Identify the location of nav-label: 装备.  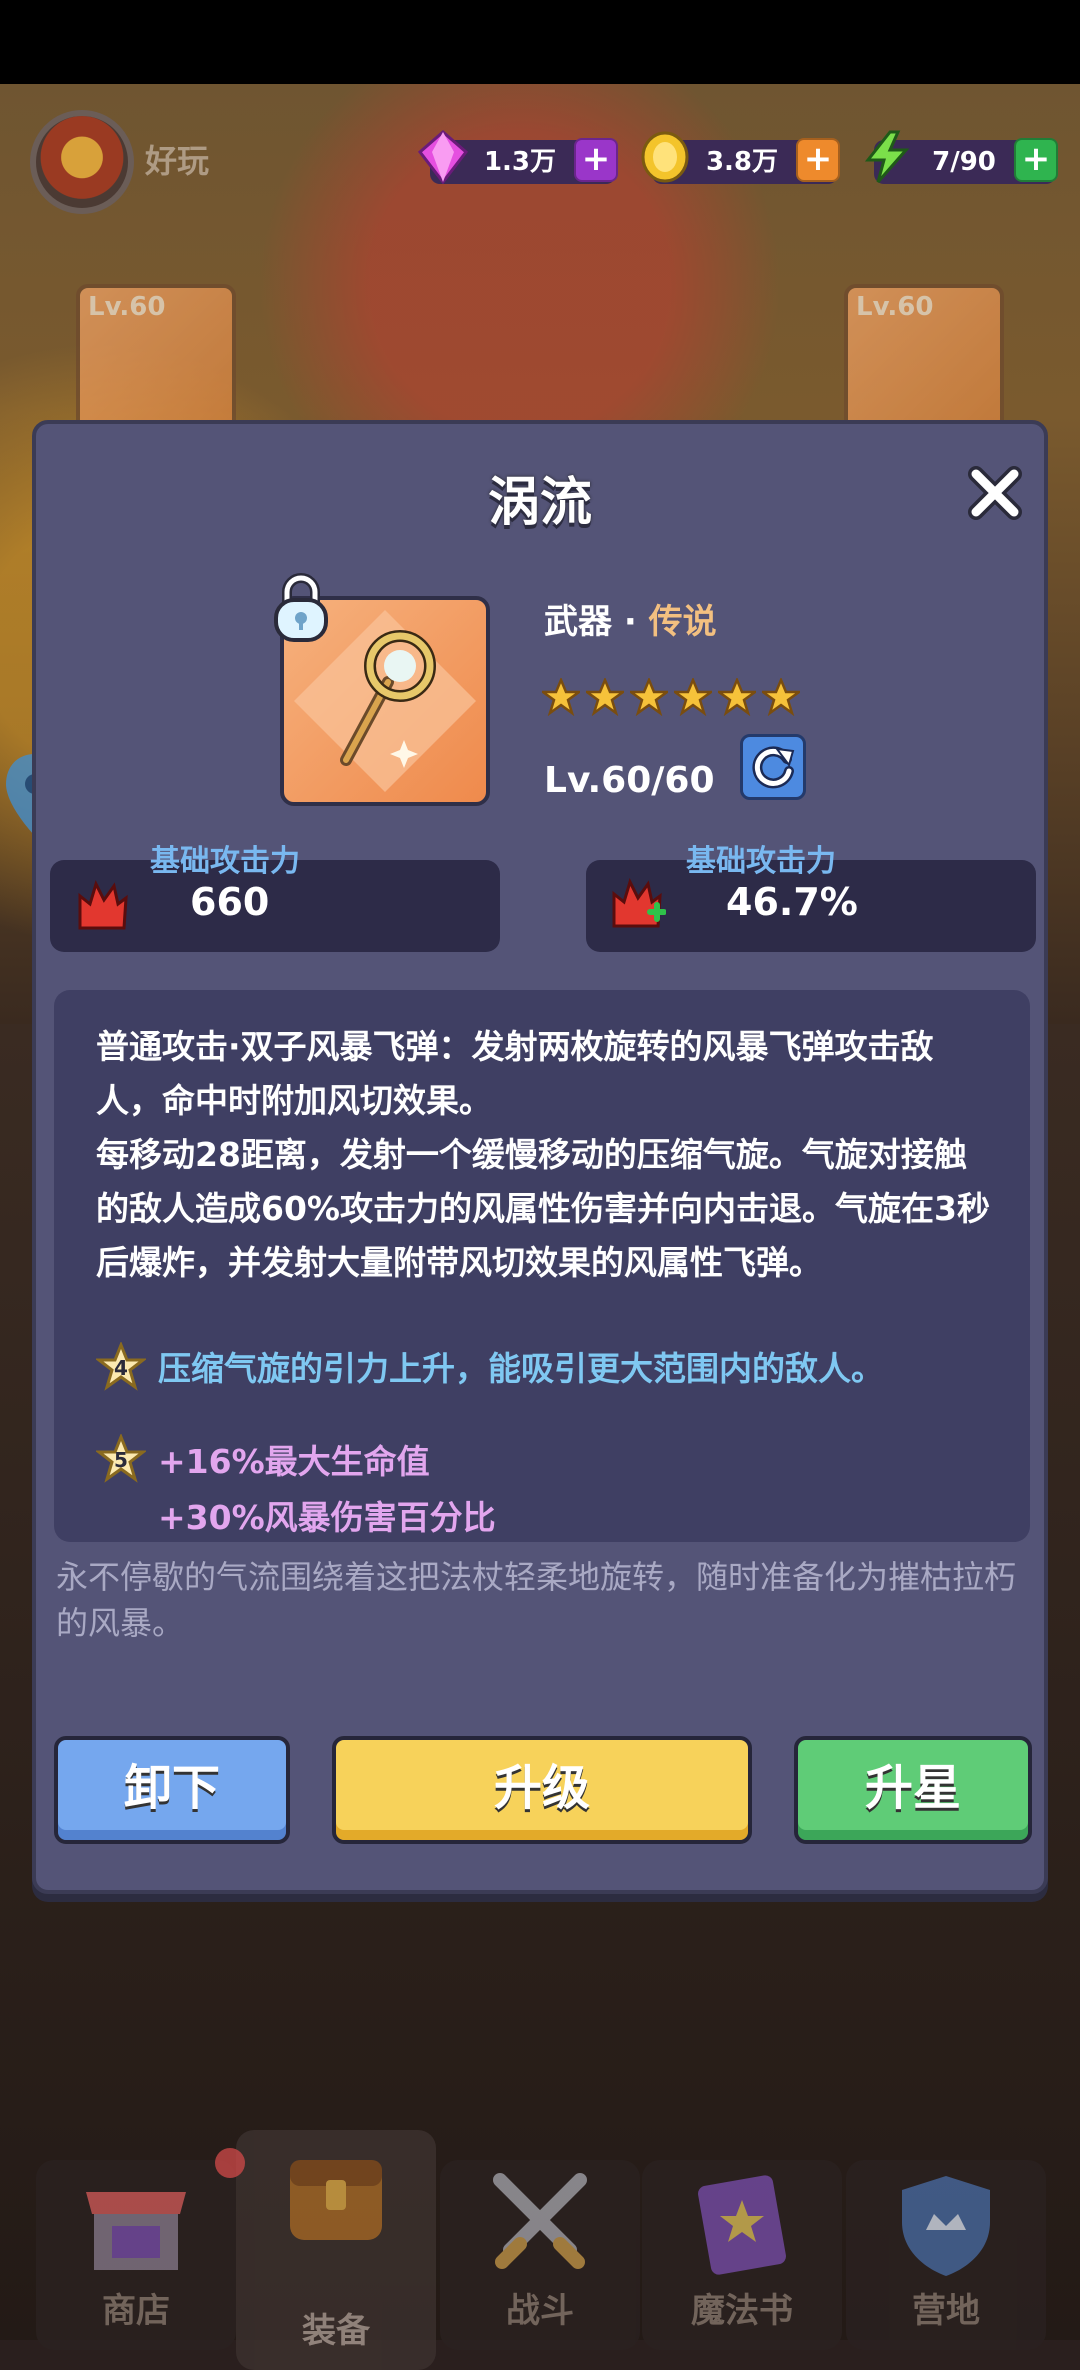
(336, 2331).